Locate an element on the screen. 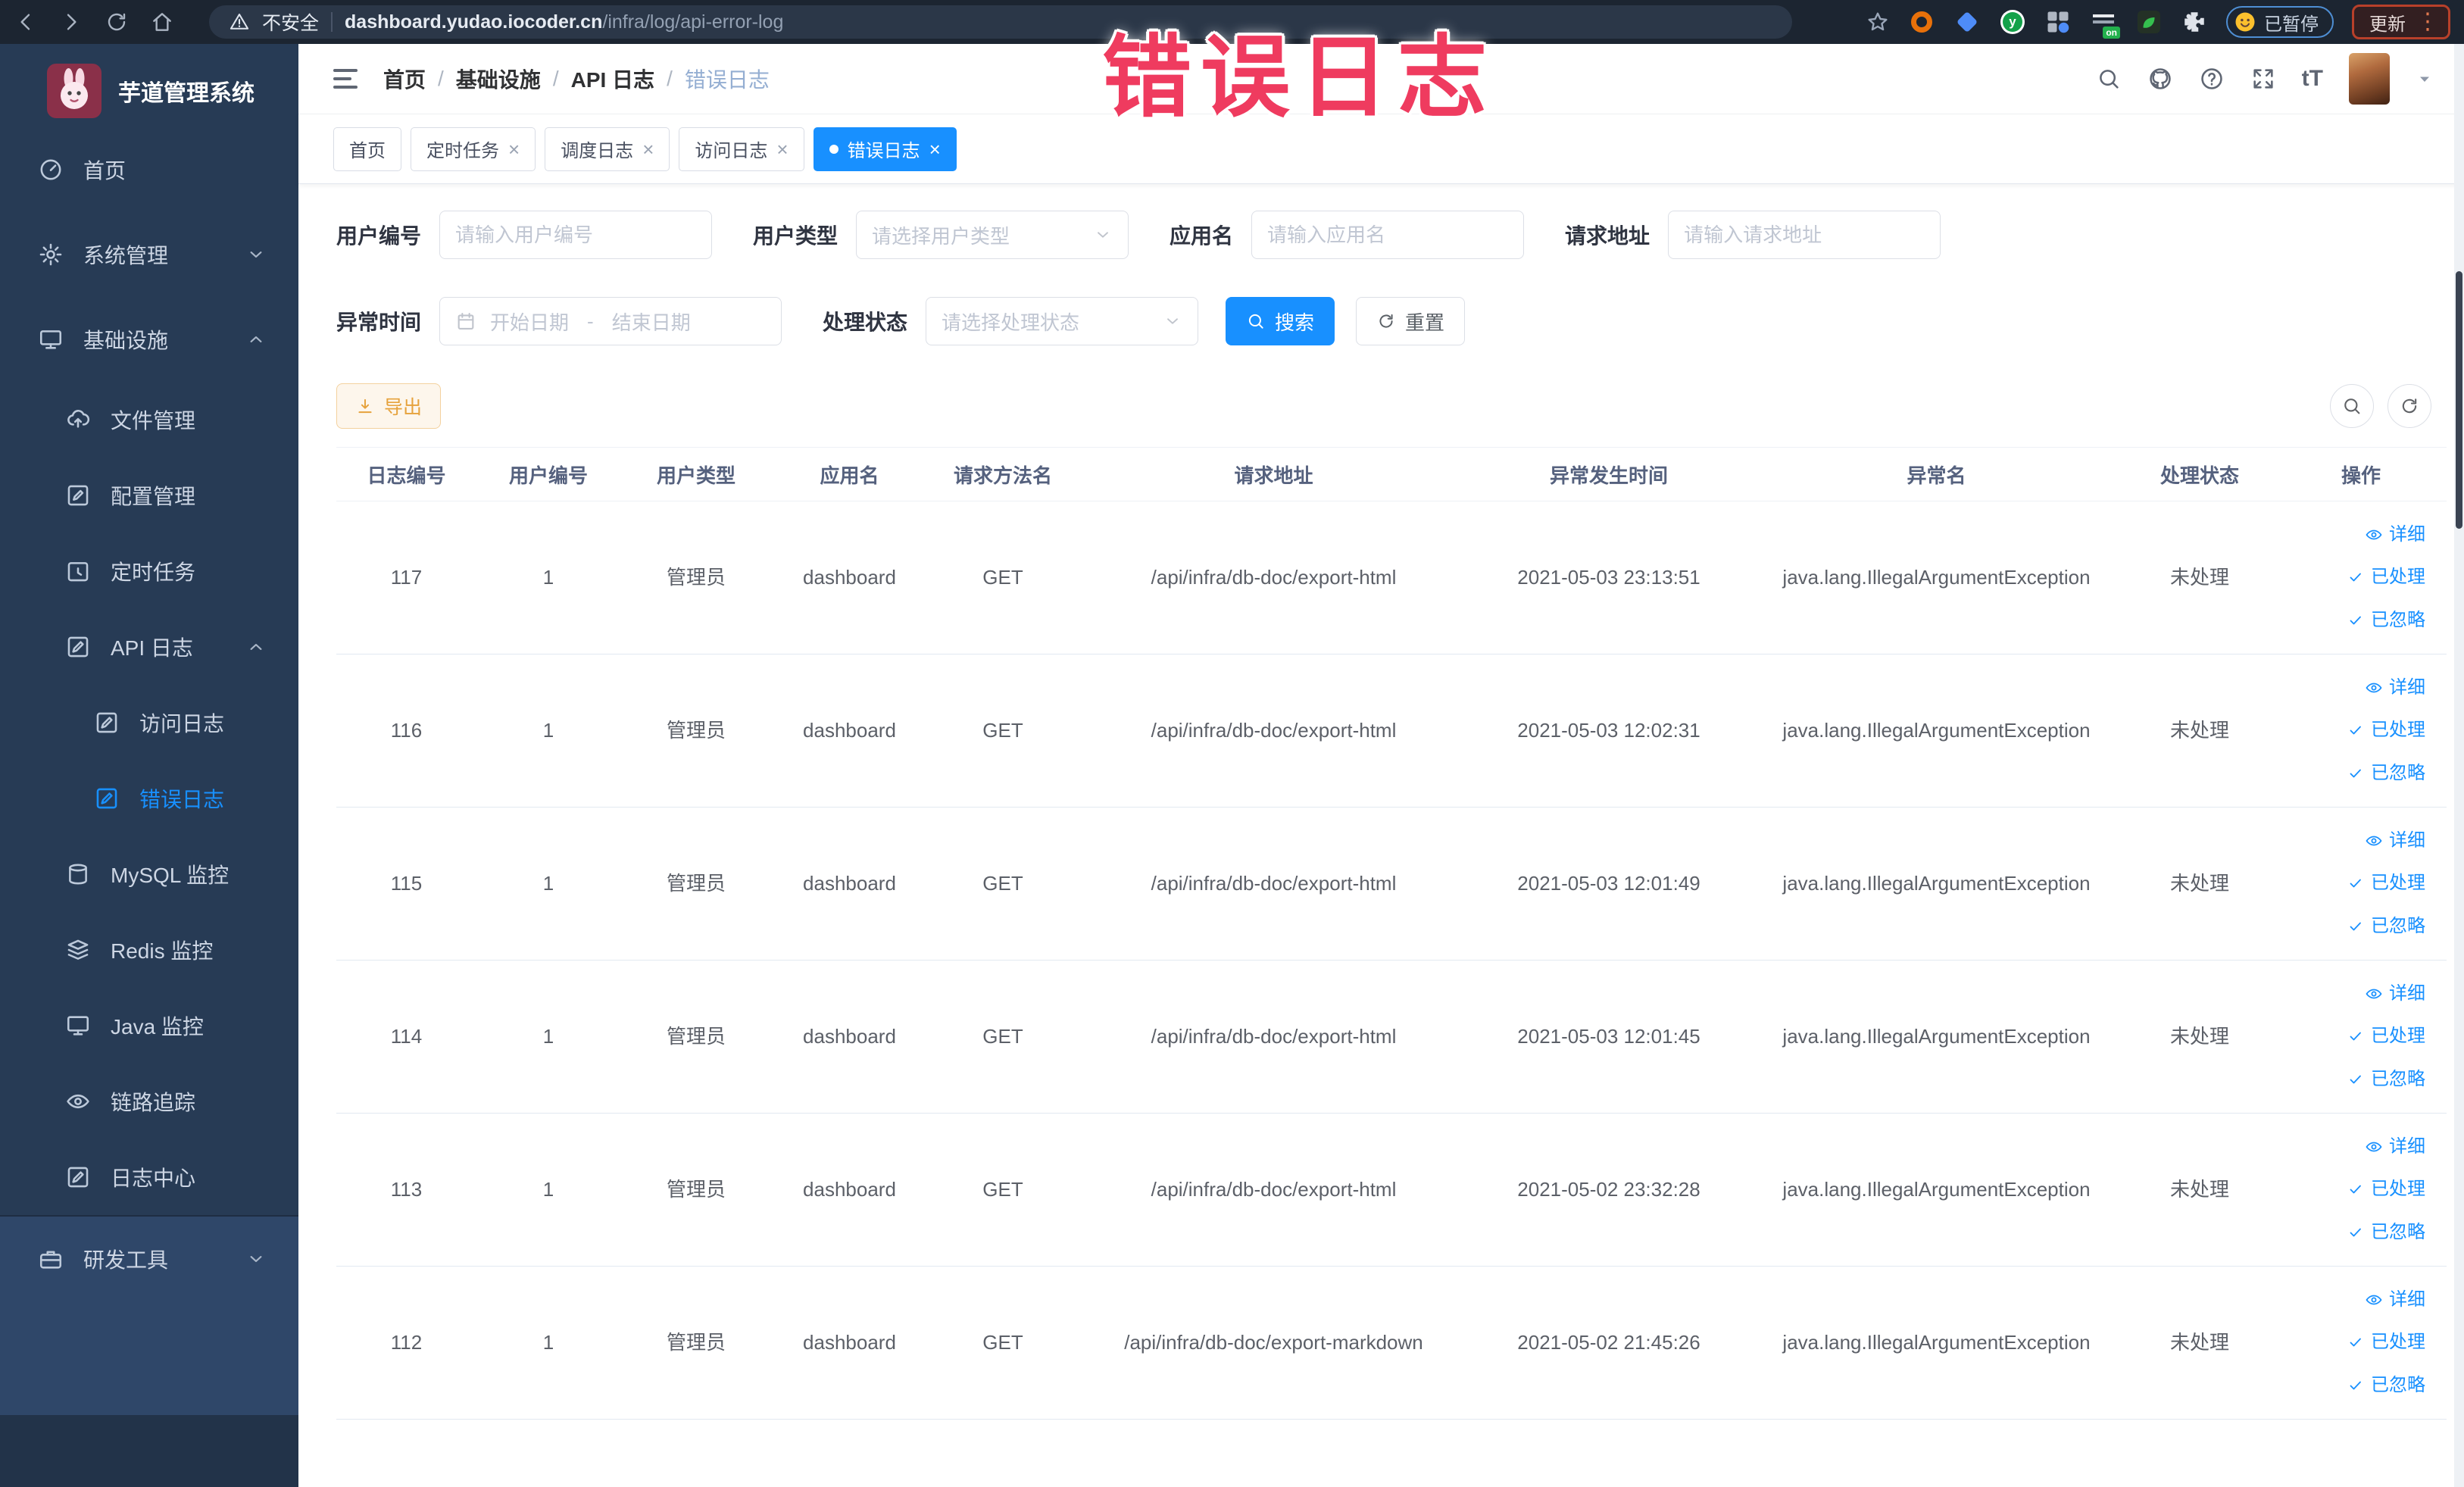 The height and width of the screenshot is (1487, 2464). cell-user_id: 1 is located at coordinates (548, 730).